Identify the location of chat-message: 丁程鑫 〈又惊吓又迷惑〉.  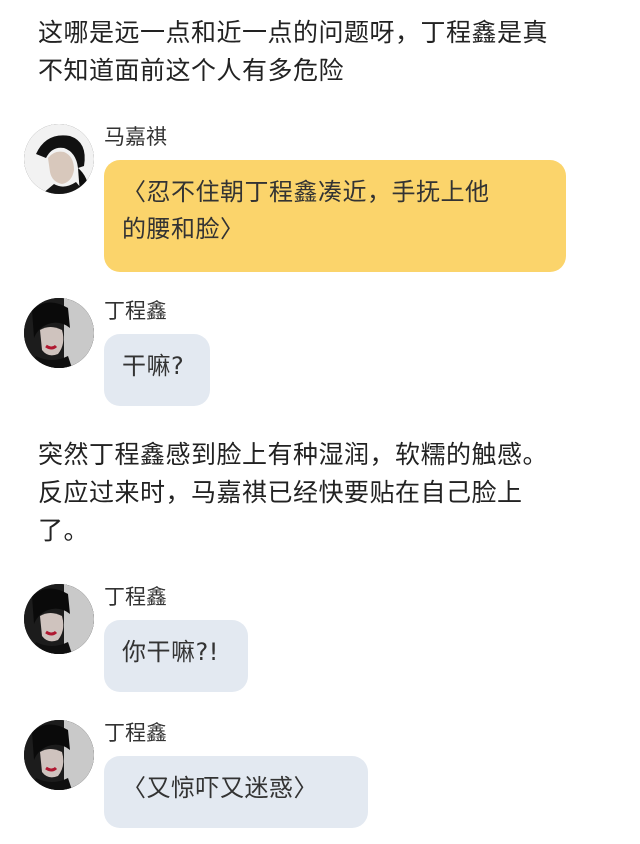
(324, 776).